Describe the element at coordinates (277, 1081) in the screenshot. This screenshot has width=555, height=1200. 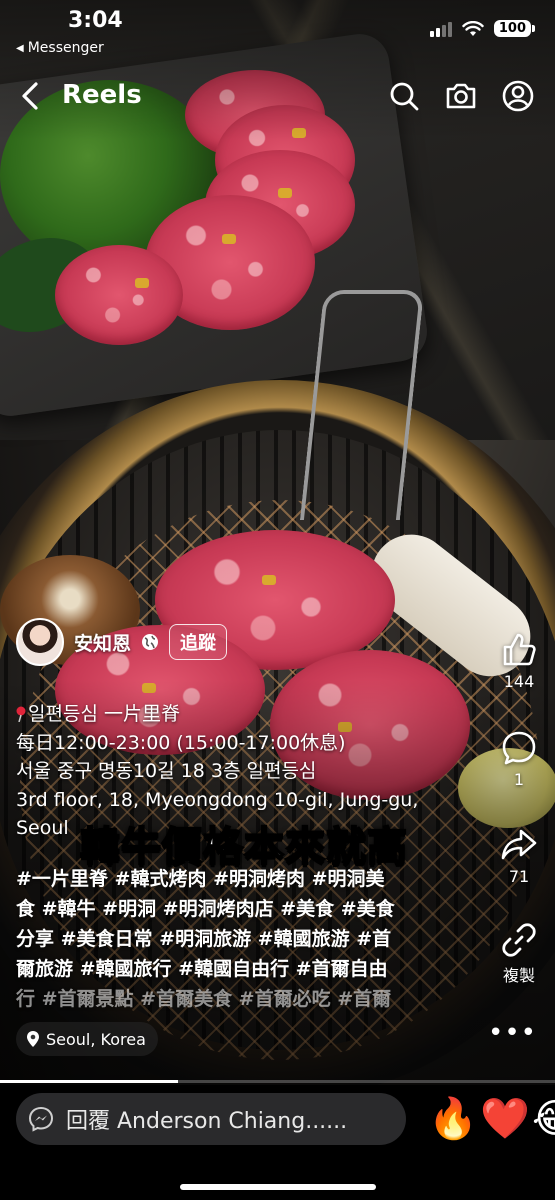
I see `video-progress-bar` at that location.